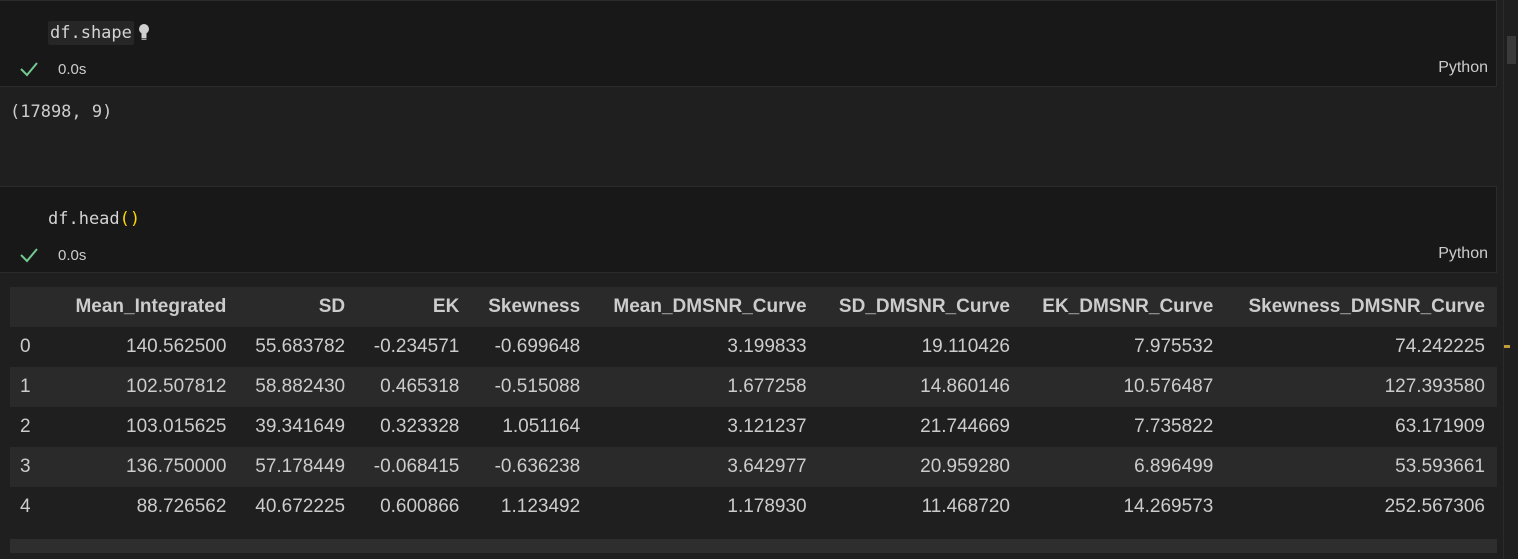 The image size is (1518, 559). I want to click on table-cell: -0.515088, so click(537, 386).